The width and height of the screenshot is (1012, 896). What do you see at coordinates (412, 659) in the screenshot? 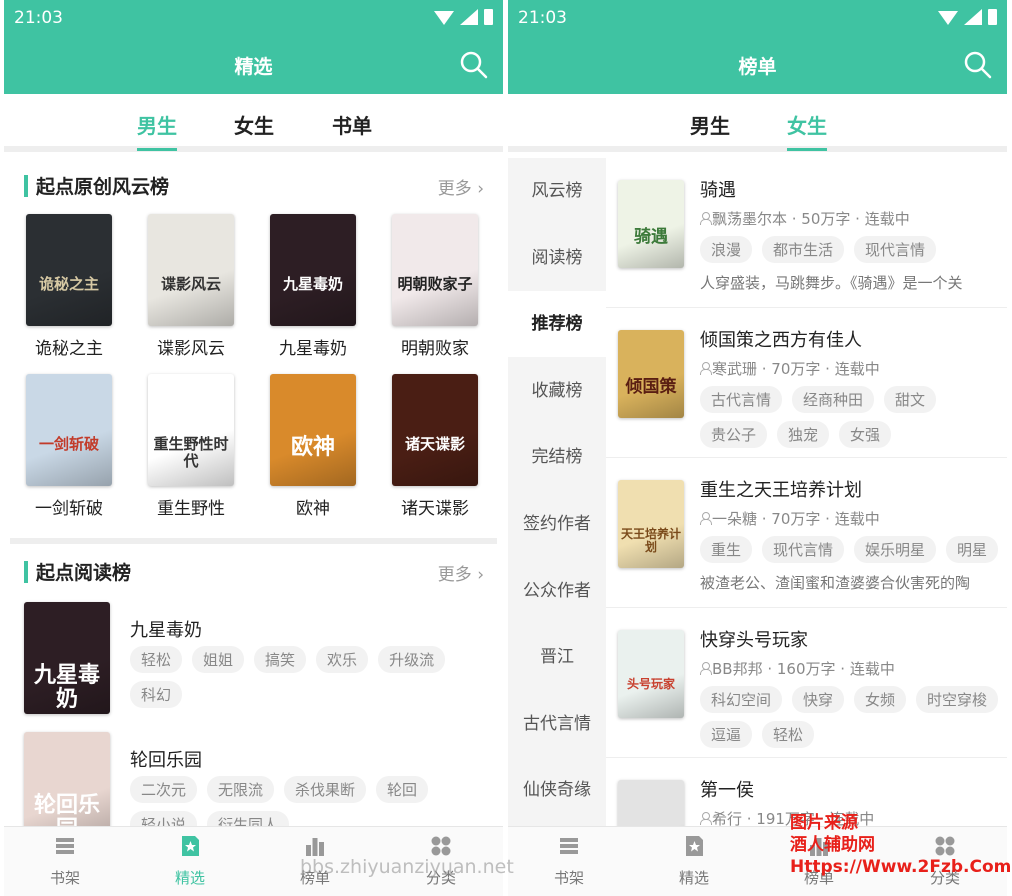
I see `tag-chip: 升级流` at bounding box center [412, 659].